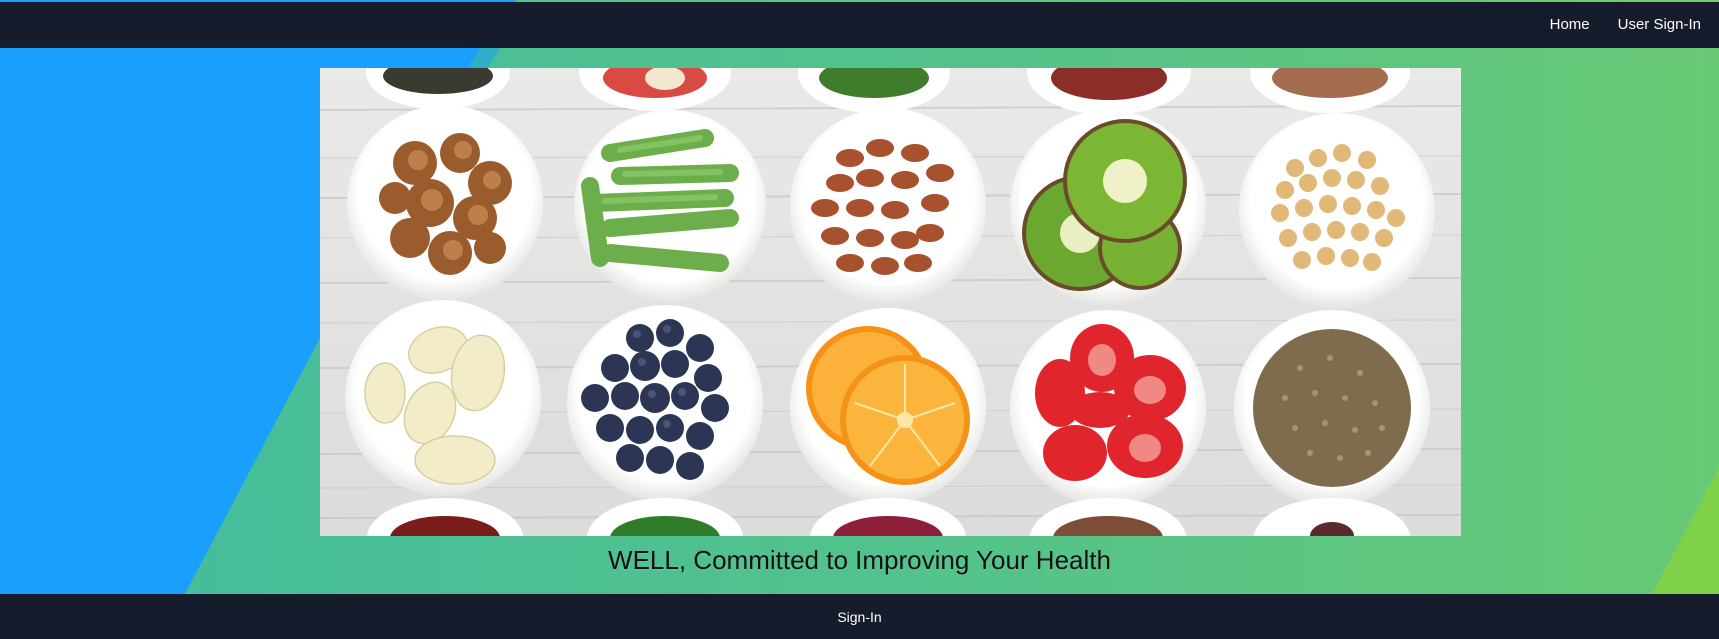 The width and height of the screenshot is (1719, 639). Describe the element at coordinates (859, 1) in the screenshot. I see `navbar-accent-line` at that location.